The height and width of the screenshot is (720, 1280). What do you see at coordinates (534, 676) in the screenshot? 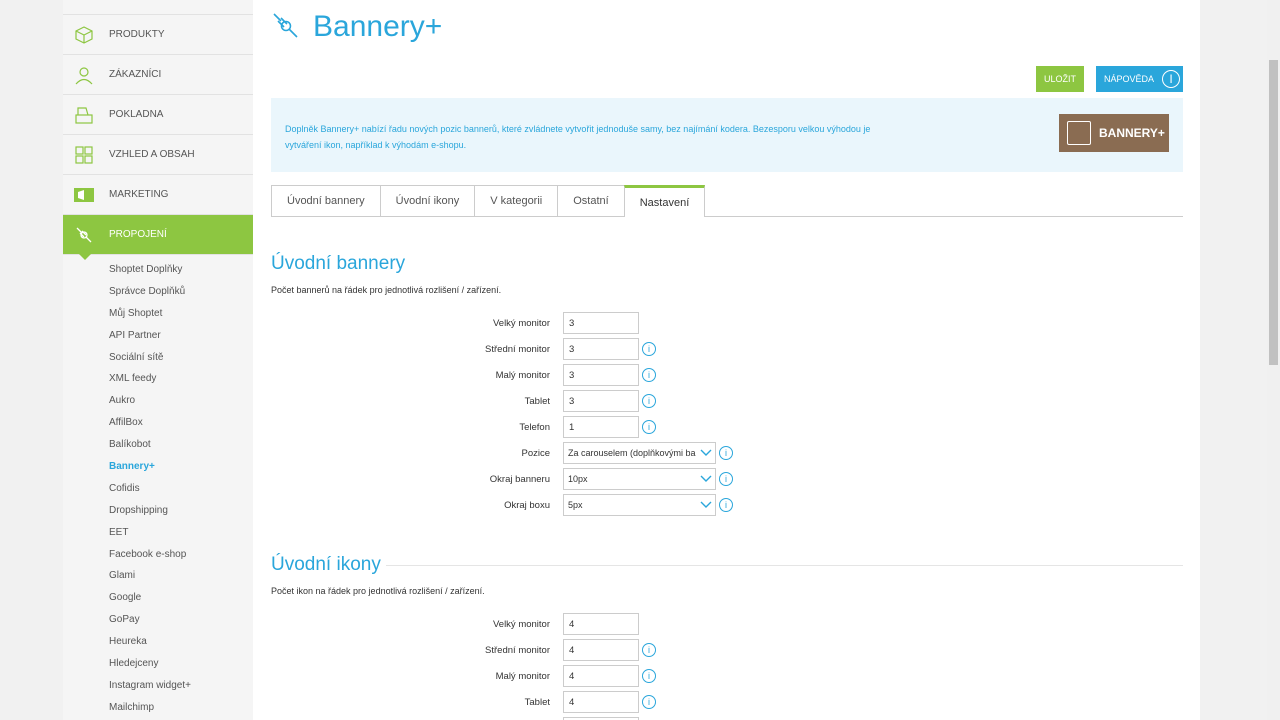
I see `form-row: Malý monitor 4 i` at bounding box center [534, 676].